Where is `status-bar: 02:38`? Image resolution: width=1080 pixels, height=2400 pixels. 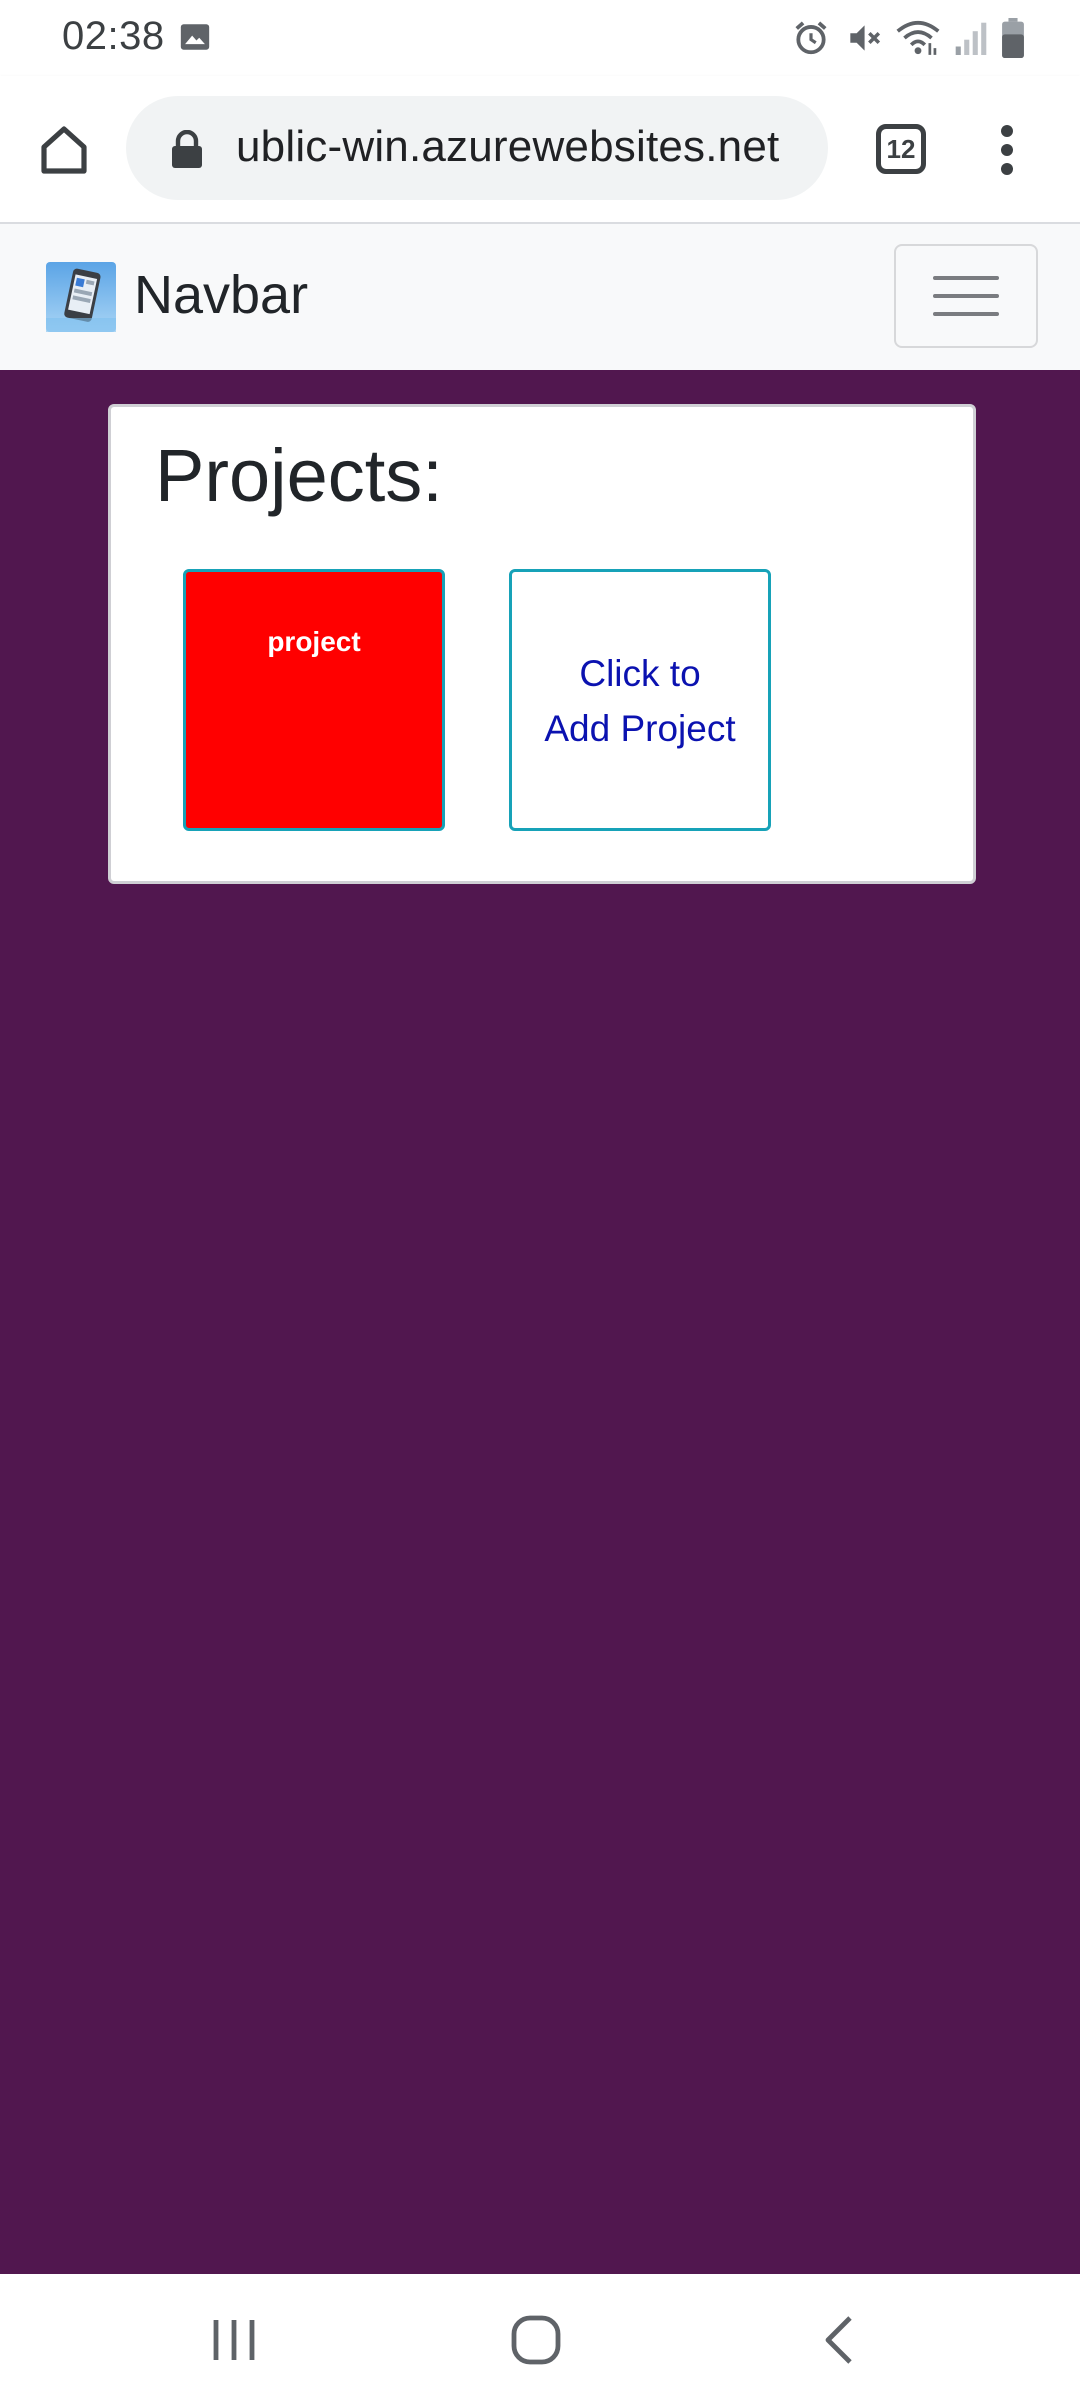 status-bar: 02:38 is located at coordinates (540, 38).